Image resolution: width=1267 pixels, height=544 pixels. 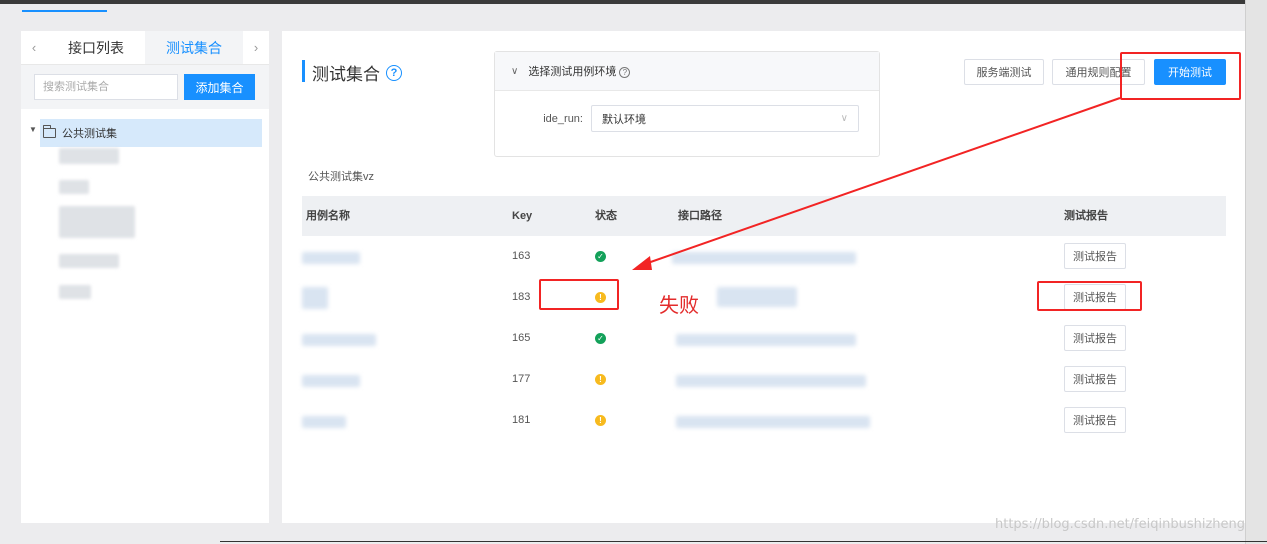 I want to click on watermark: https://blog.csdn.net/feiqinbushizheng, so click(x=1119, y=524).